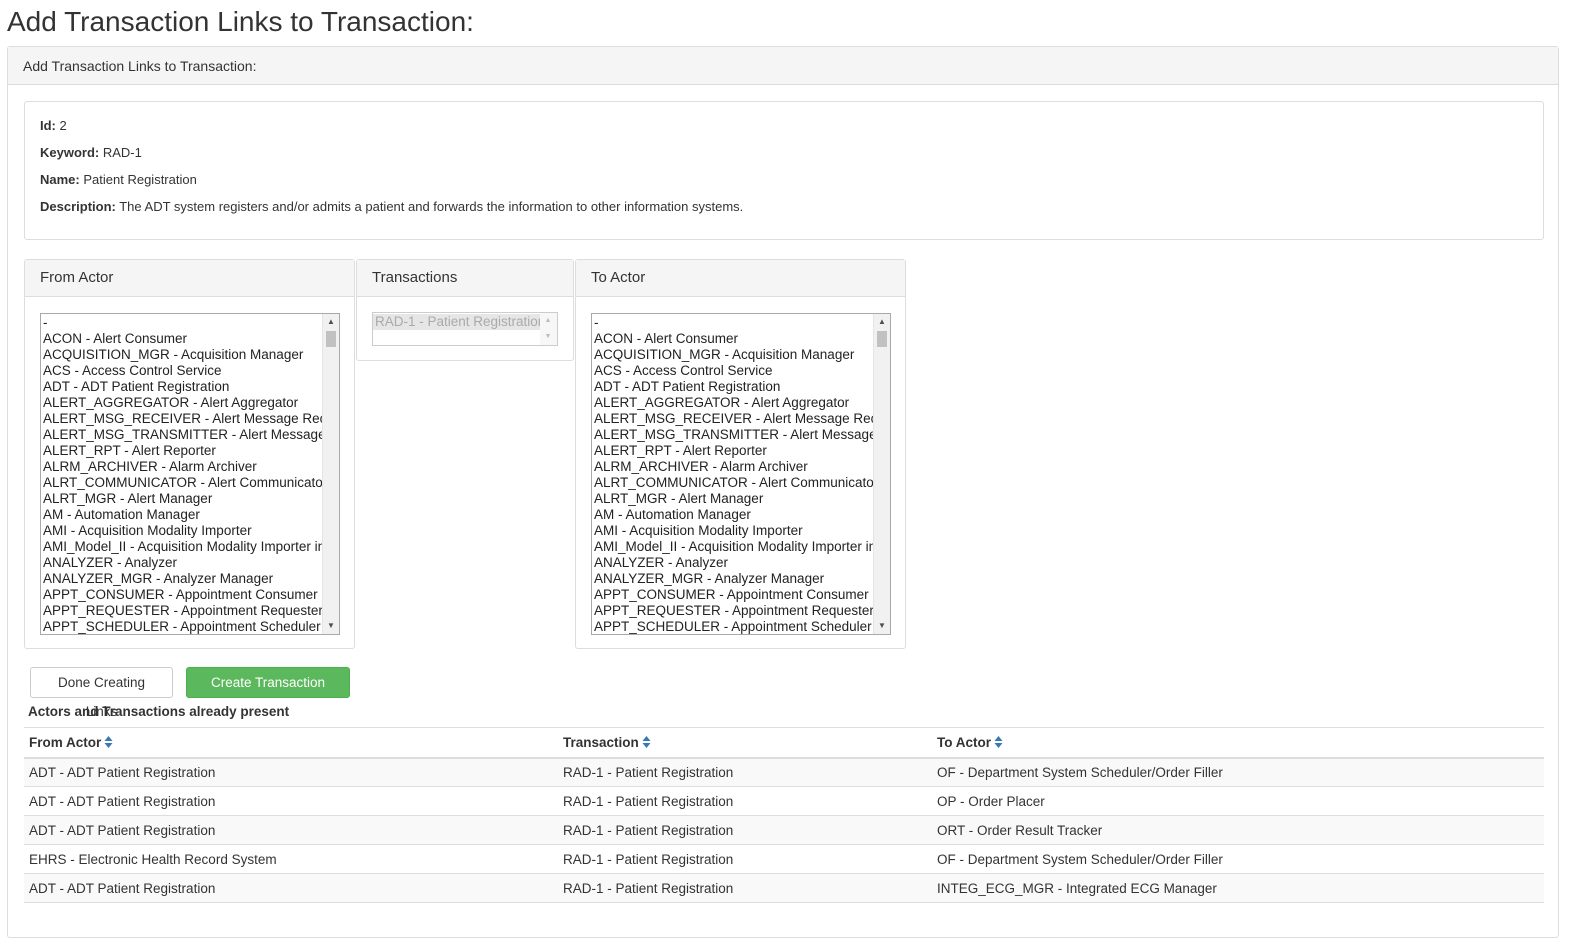 The image size is (1569, 945). What do you see at coordinates (732, 467) in the screenshot?
I see `to-actor-option: ALRM_ARCHIVER - Alarm Archiver` at bounding box center [732, 467].